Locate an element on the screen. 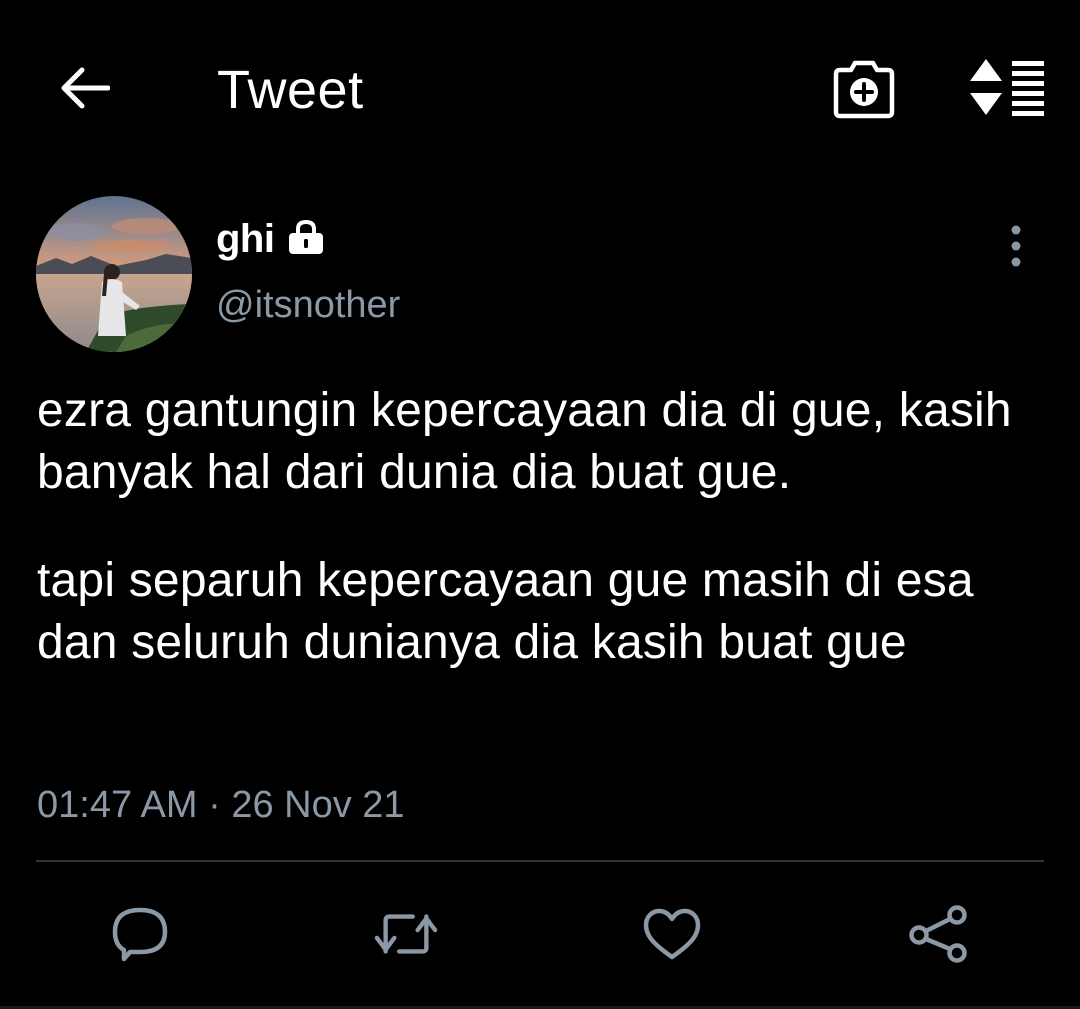 The height and width of the screenshot is (1009, 1080). avatar-photo is located at coordinates (114, 274).